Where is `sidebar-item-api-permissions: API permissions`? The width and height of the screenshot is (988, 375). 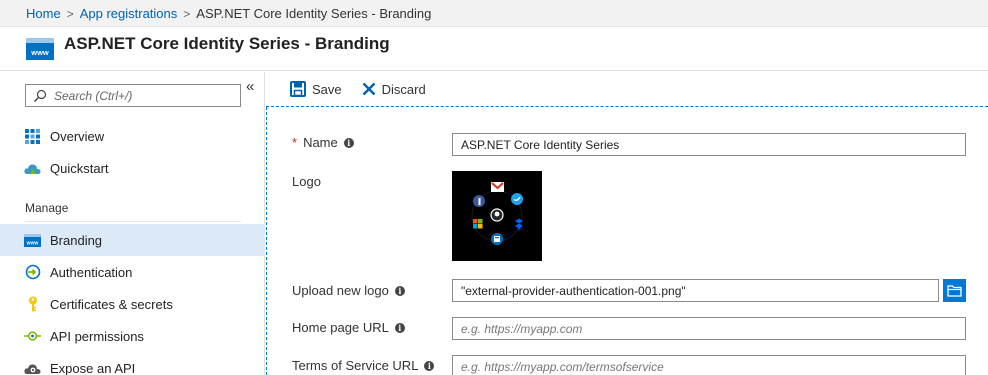 sidebar-item-api-permissions: API permissions is located at coordinates (132, 336).